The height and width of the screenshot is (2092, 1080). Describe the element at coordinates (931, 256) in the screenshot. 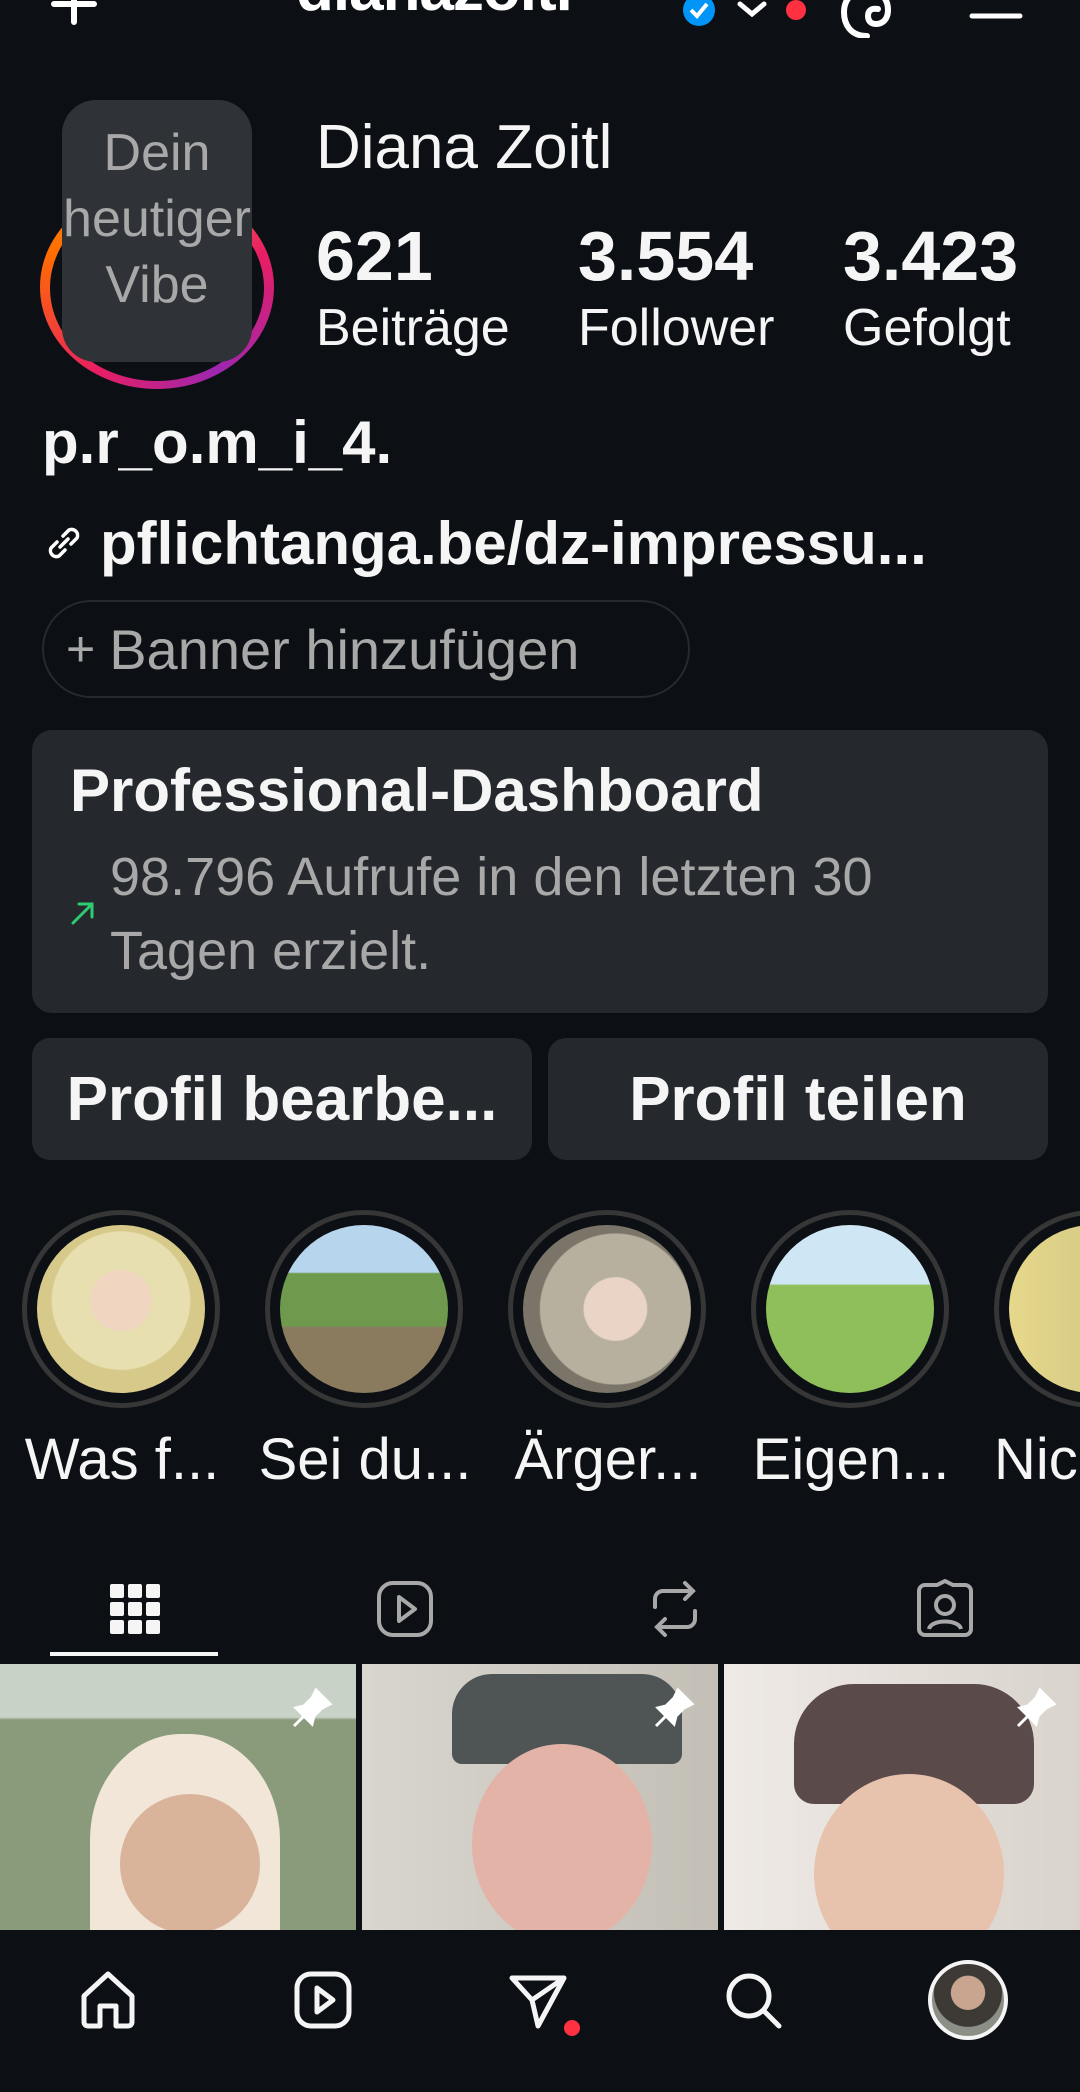

I see `stat-following-value: 3.423` at that location.